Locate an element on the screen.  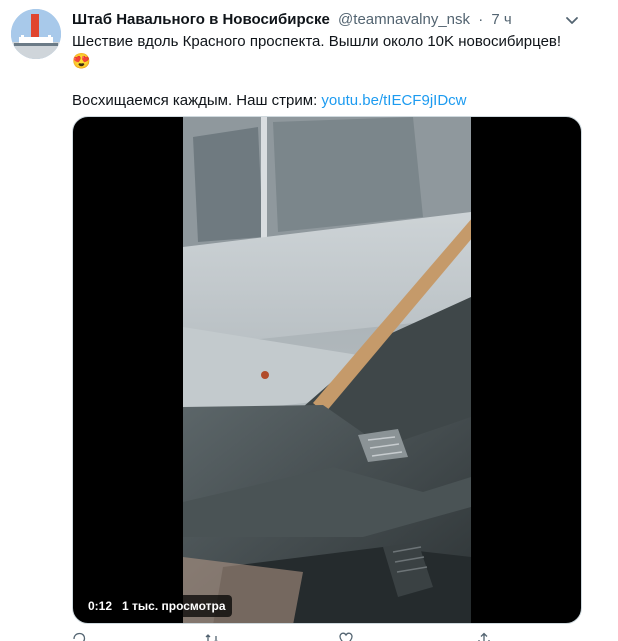
share-button is located at coordinates (484, 636).